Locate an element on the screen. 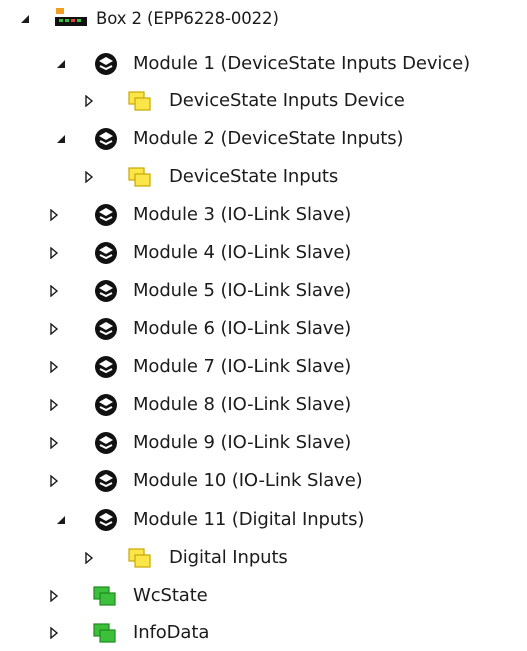 The height and width of the screenshot is (651, 527). tree-item-variables: DeviceState Inputs Device is located at coordinates (263, 101).